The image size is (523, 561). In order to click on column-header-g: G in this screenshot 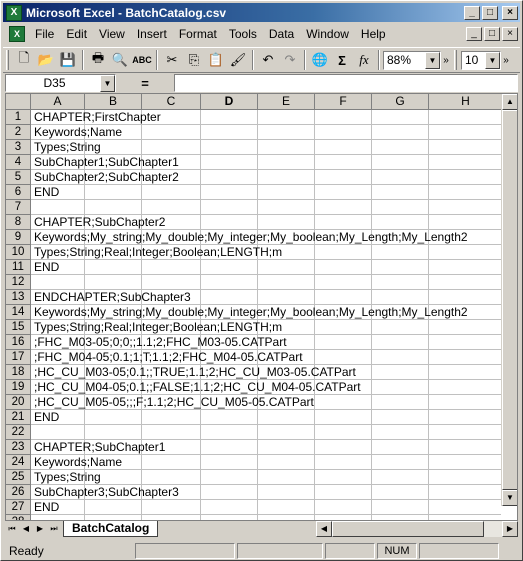, I will do `click(400, 102)`.